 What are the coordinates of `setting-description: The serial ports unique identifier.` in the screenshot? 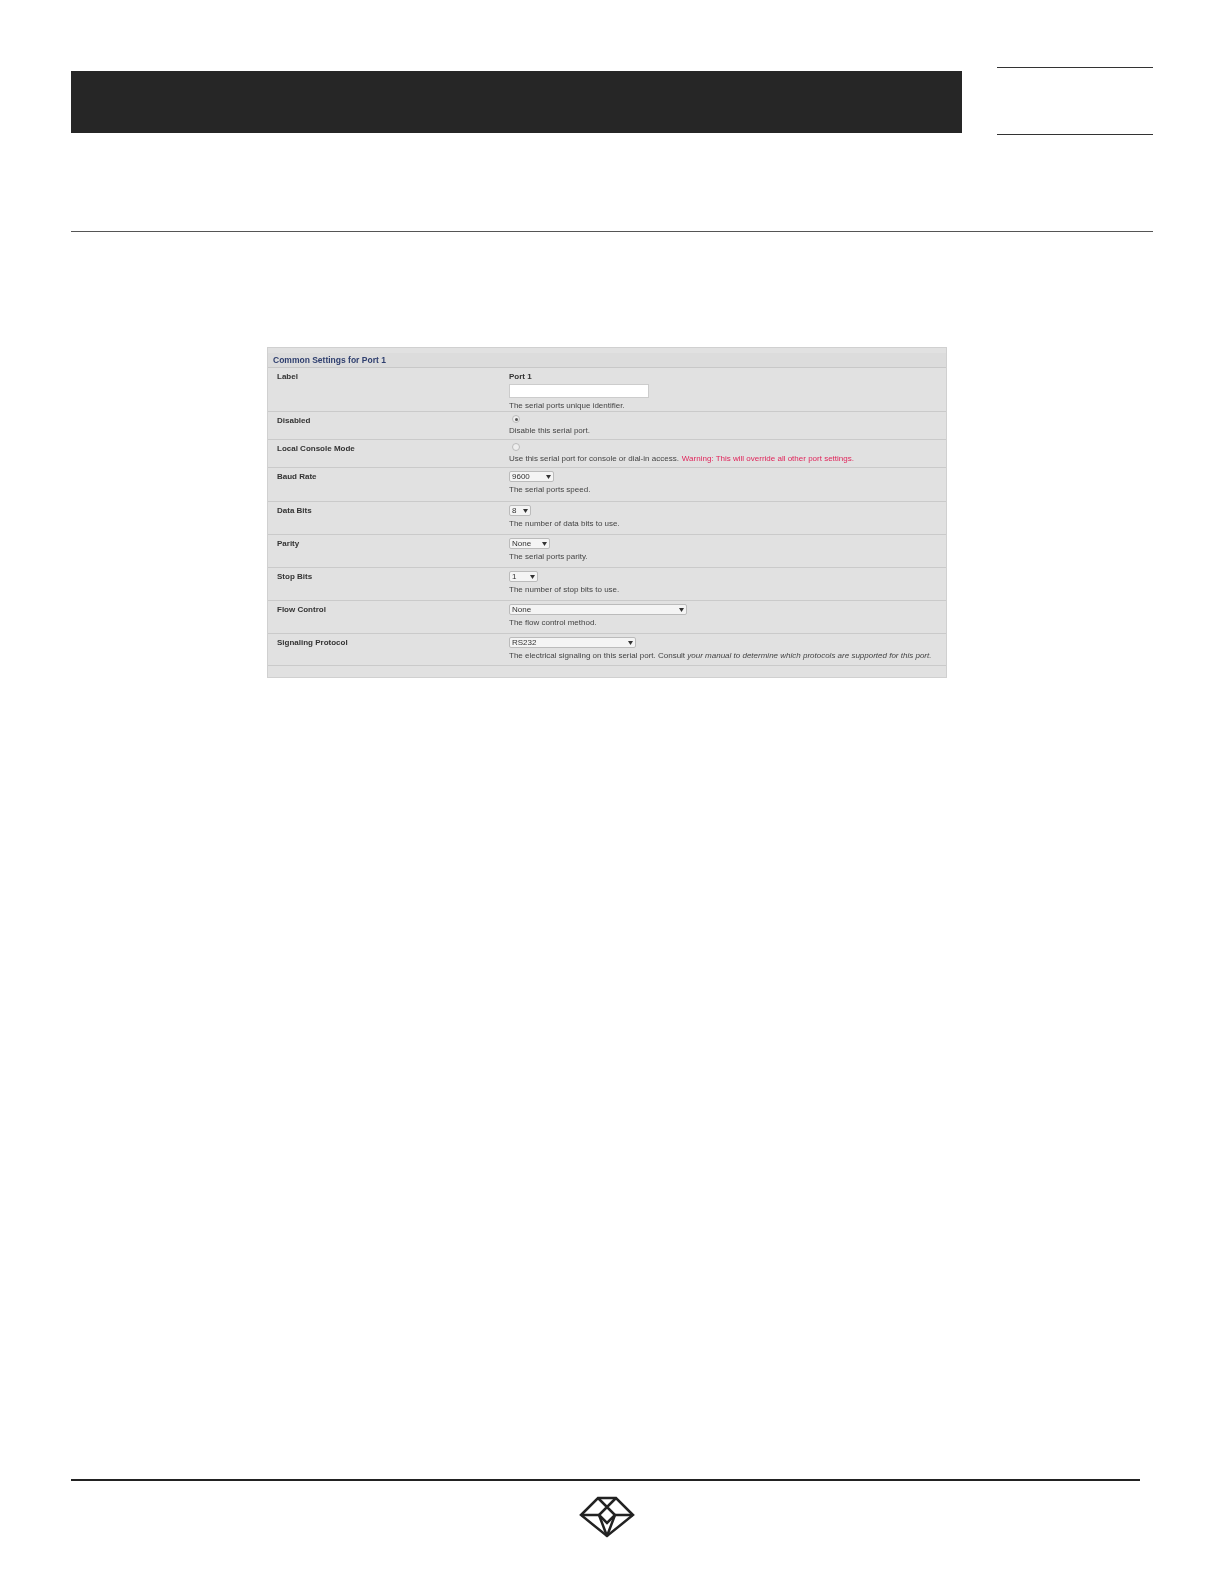 It's located at (567, 406).